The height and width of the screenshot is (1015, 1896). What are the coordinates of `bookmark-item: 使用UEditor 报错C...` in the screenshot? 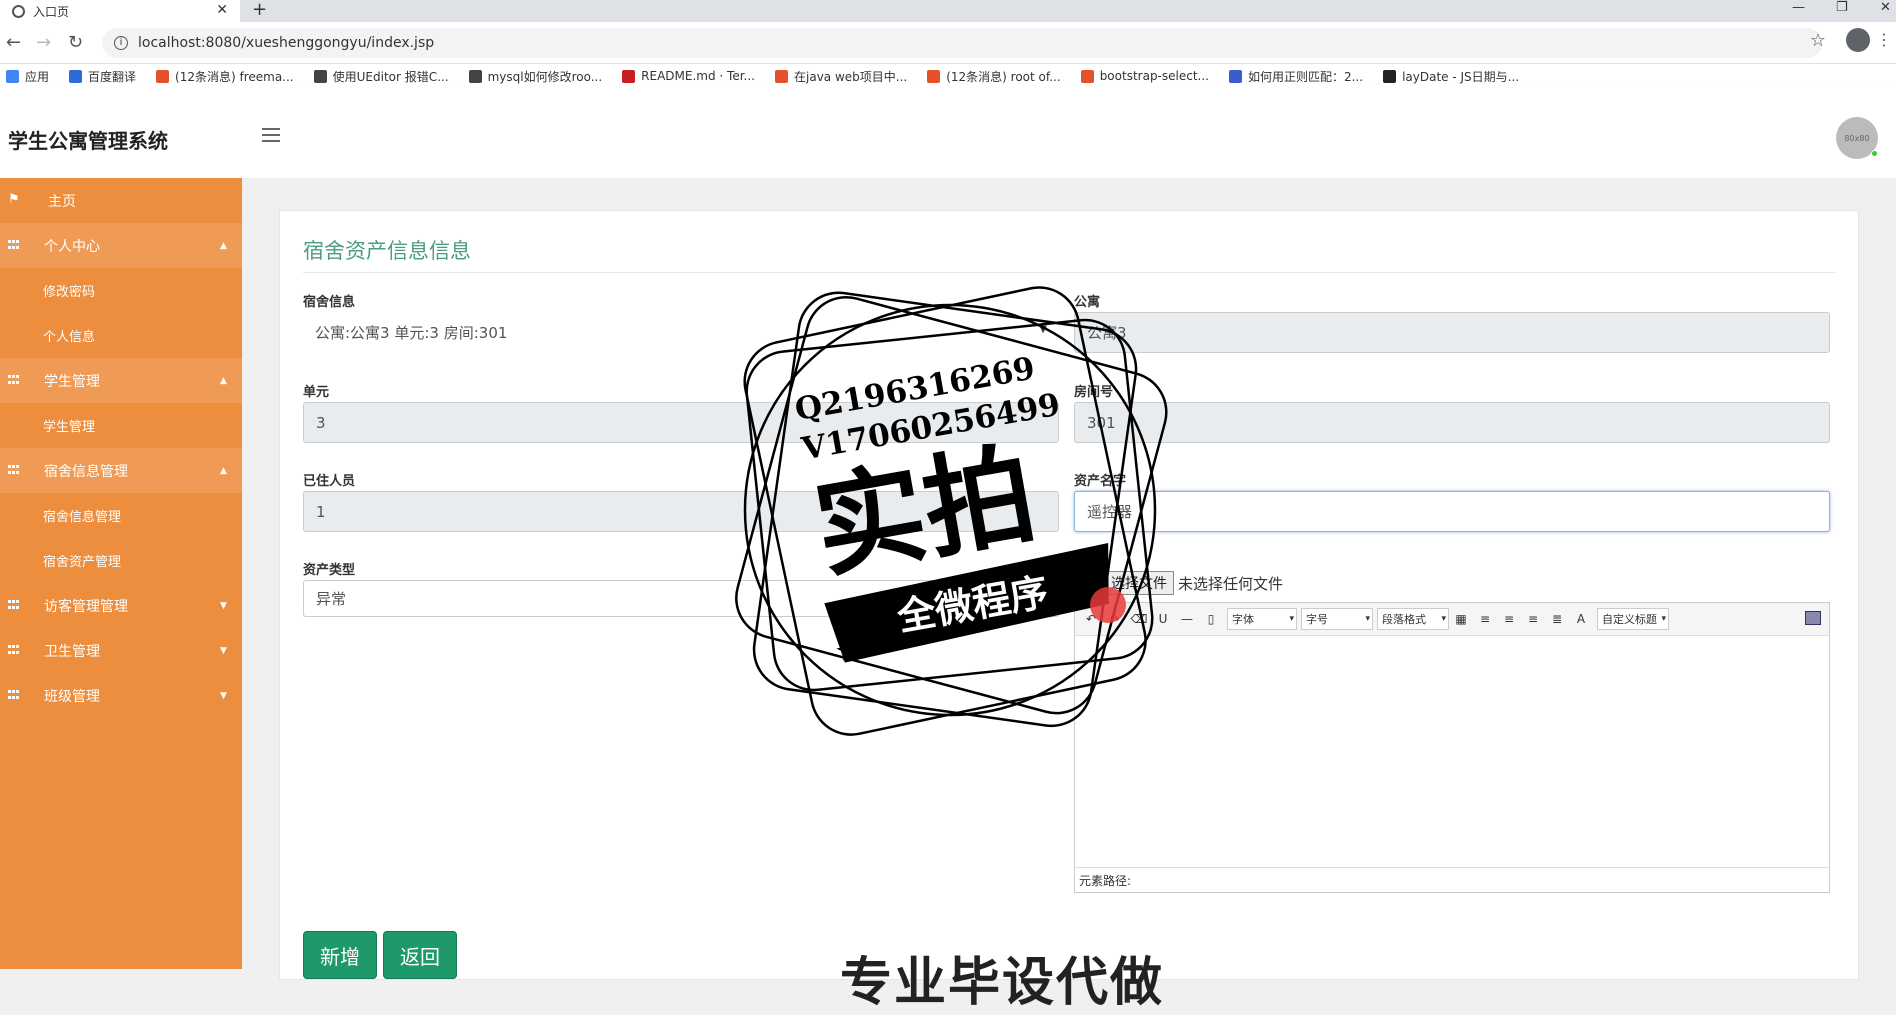 It's located at (381, 76).